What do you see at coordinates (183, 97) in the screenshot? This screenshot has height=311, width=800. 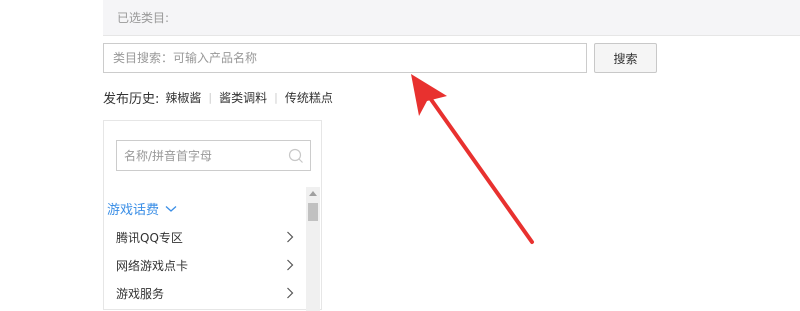 I see `history-item: 辣椒酱` at bounding box center [183, 97].